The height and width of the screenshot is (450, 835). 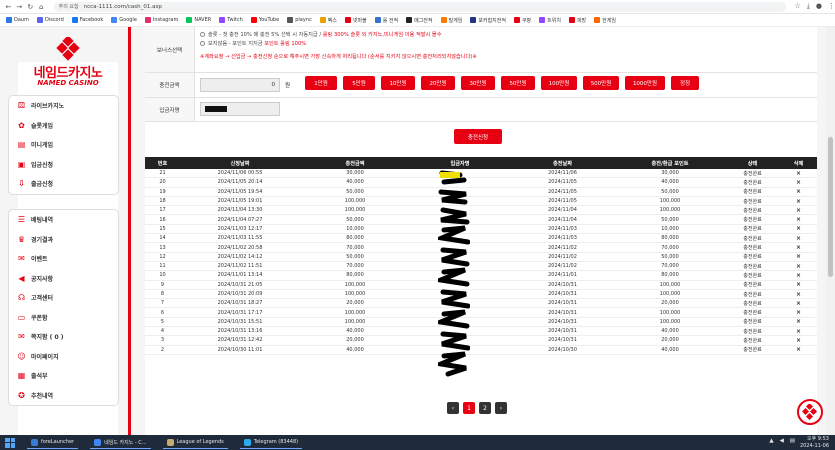 I want to click on bookmark-item: 쿠팡, so click(x=522, y=20).